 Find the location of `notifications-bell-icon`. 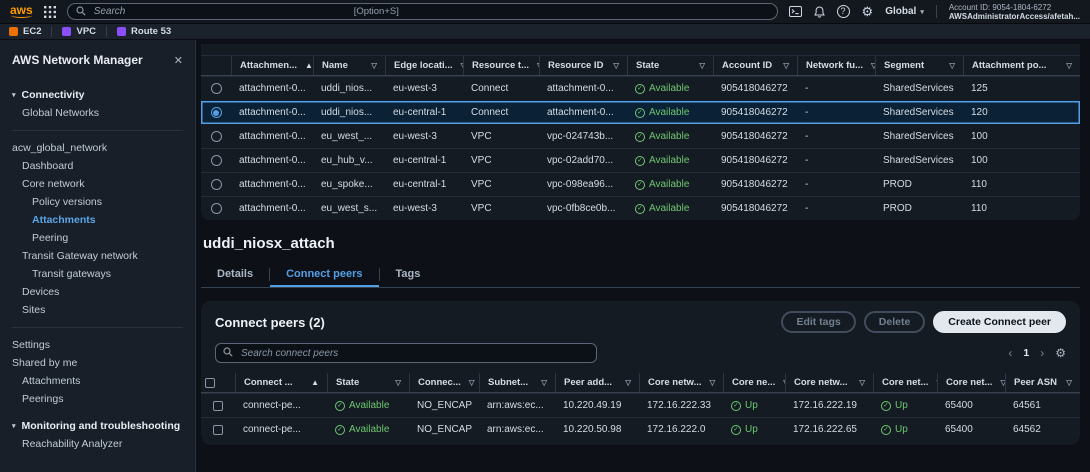

notifications-bell-icon is located at coordinates (819, 11).